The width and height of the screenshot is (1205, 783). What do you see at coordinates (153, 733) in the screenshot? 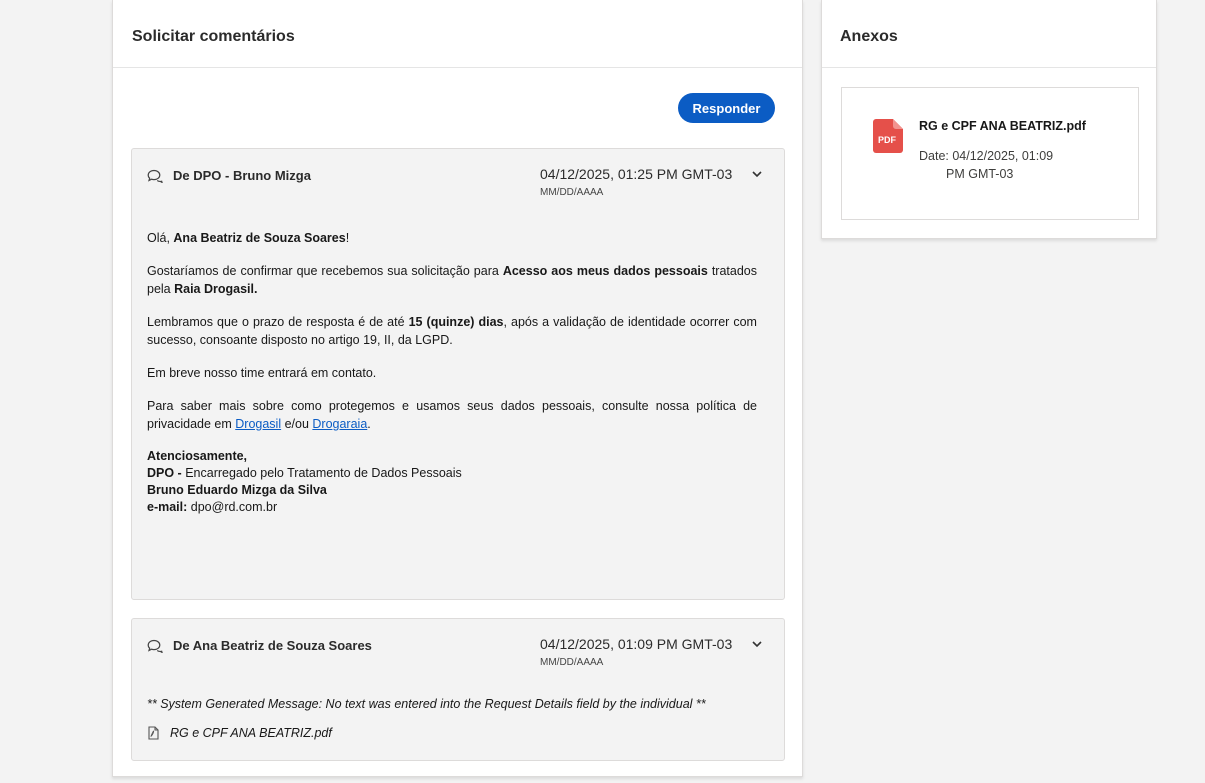
I see `document-icon` at bounding box center [153, 733].